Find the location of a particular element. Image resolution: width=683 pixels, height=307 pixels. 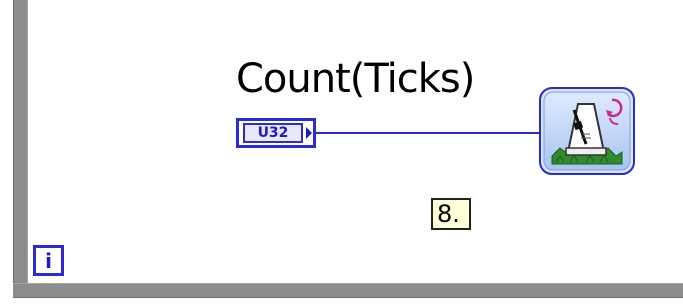

terminal-output-arrow-icon is located at coordinates (309, 133).